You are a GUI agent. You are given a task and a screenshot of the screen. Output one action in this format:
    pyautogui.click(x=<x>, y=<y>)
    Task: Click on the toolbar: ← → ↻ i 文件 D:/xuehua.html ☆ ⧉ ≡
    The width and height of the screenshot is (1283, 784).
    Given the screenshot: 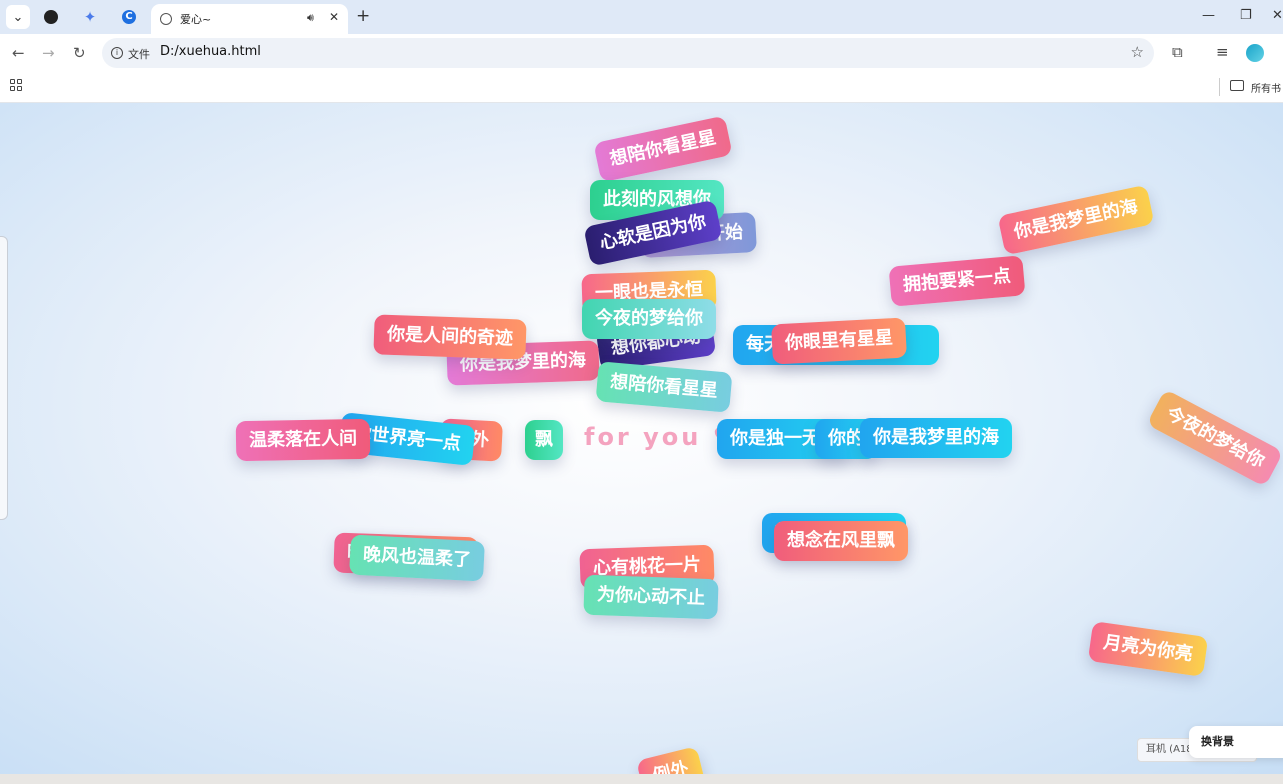 What is the action you would take?
    pyautogui.click(x=641, y=53)
    